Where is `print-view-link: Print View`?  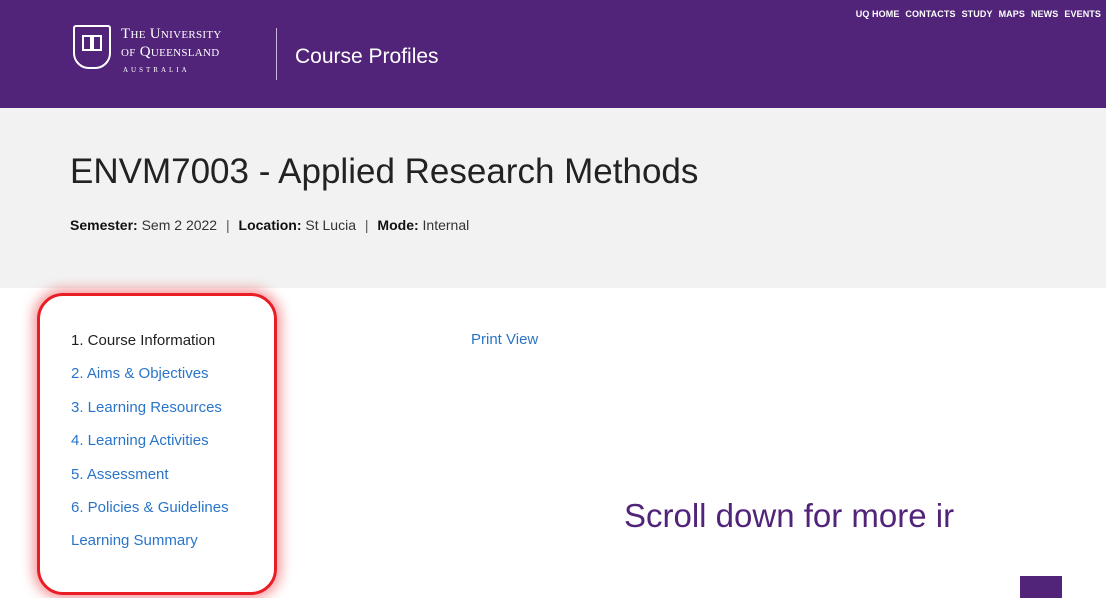
print-view-link: Print View is located at coordinates (504, 339).